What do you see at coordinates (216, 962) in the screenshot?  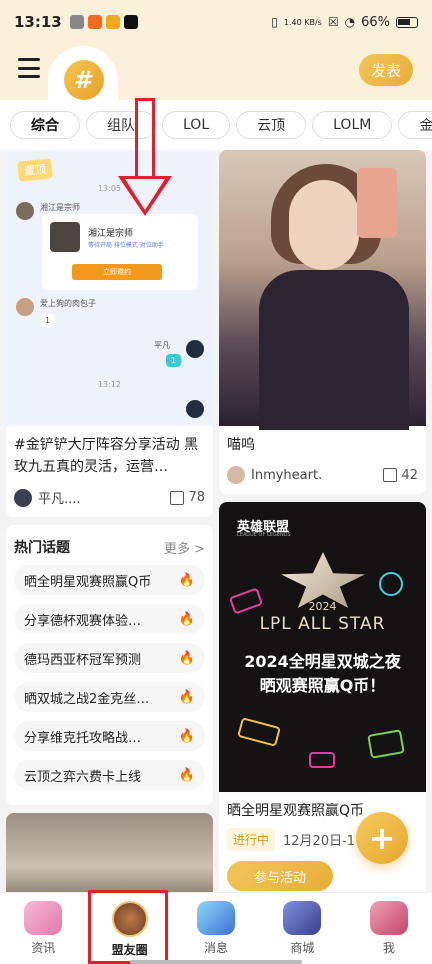 I see `home-indicator` at bounding box center [216, 962].